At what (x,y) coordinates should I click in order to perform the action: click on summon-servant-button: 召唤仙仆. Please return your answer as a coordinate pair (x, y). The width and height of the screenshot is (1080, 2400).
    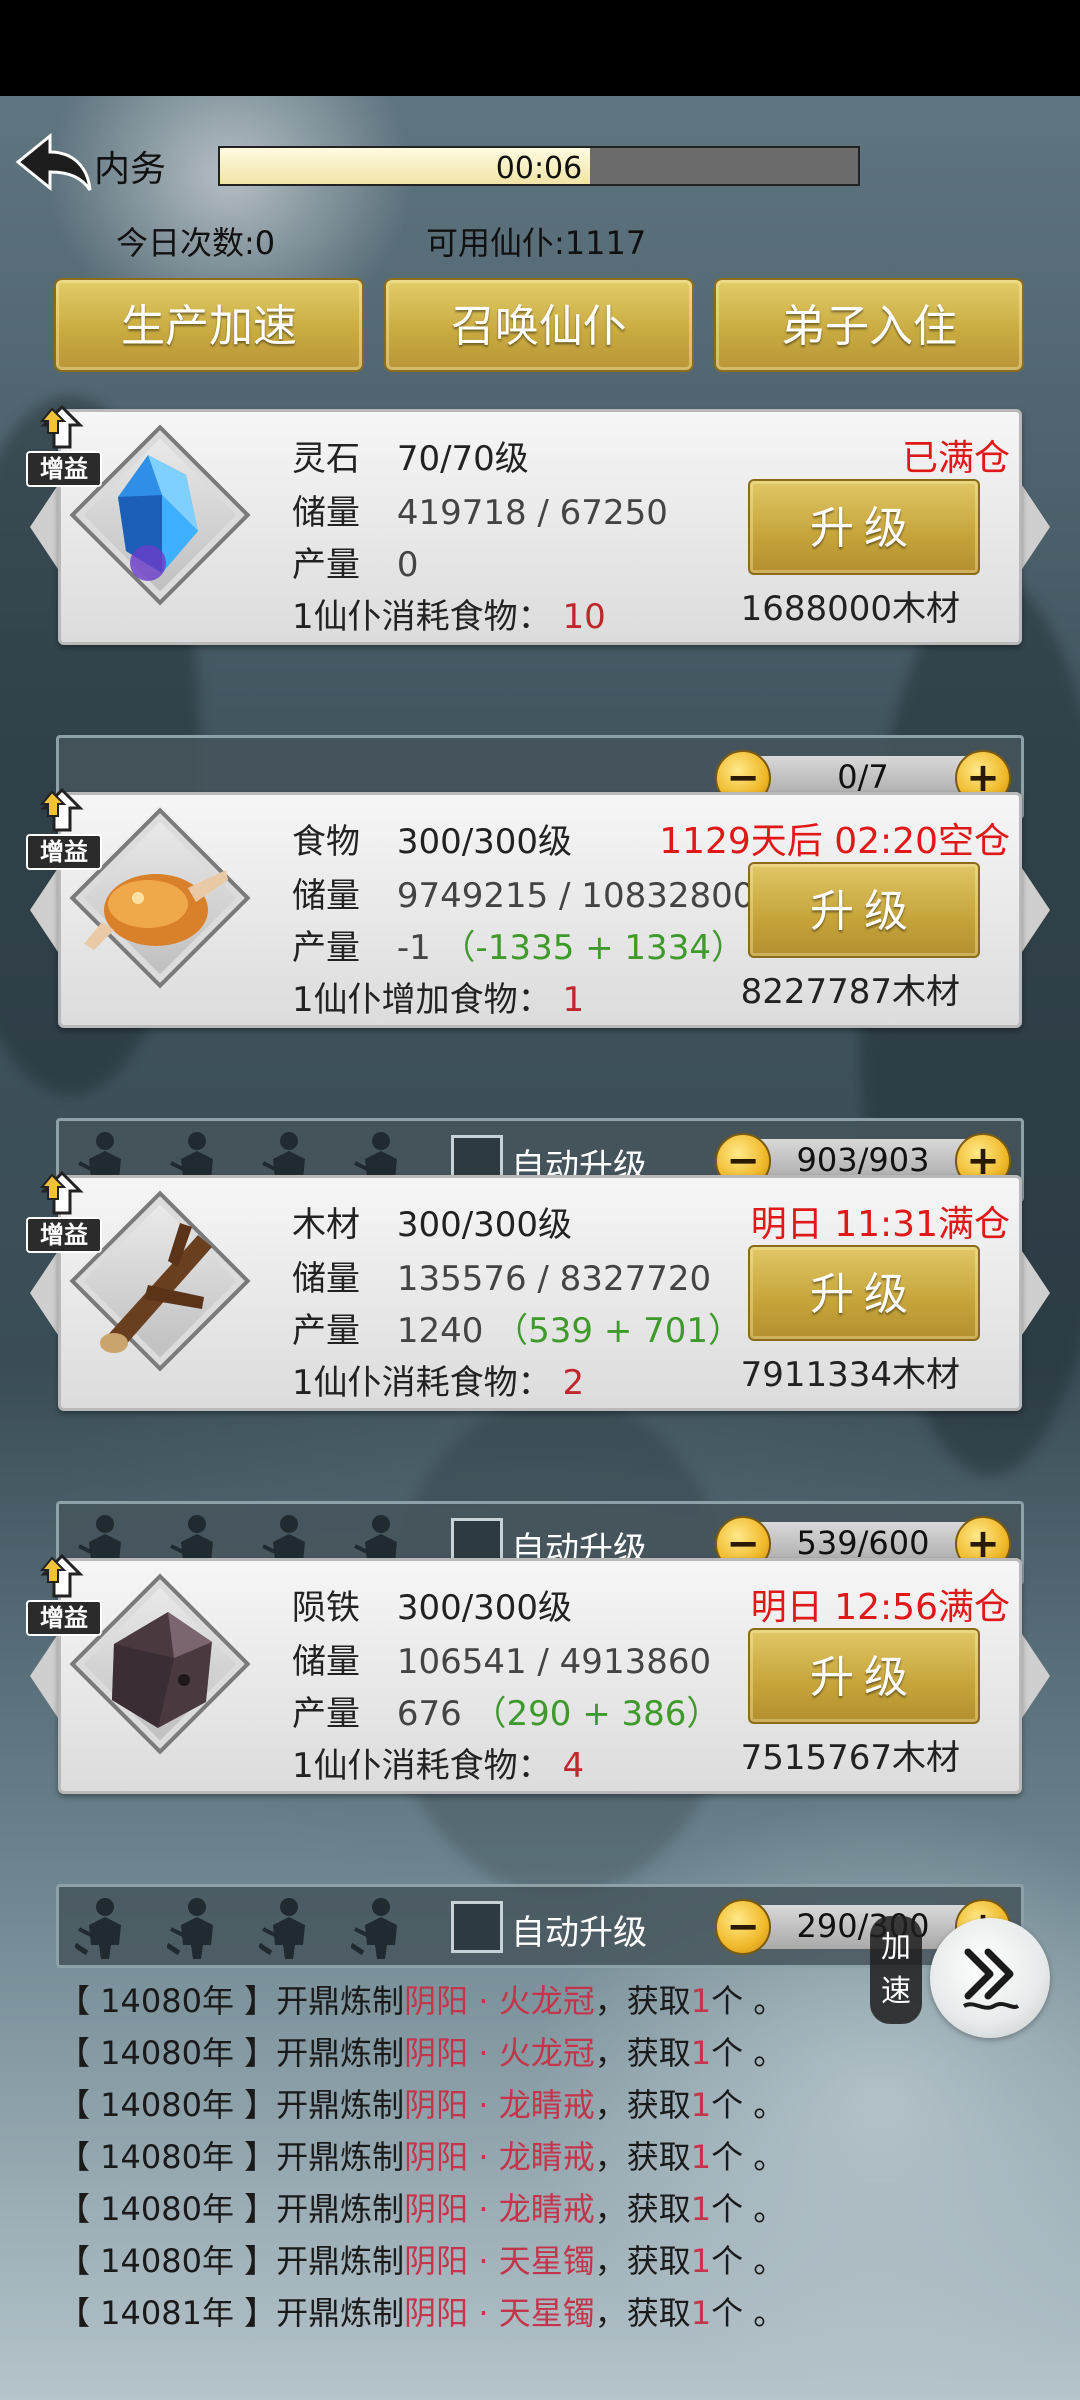
    Looking at the image, I should click on (539, 325).